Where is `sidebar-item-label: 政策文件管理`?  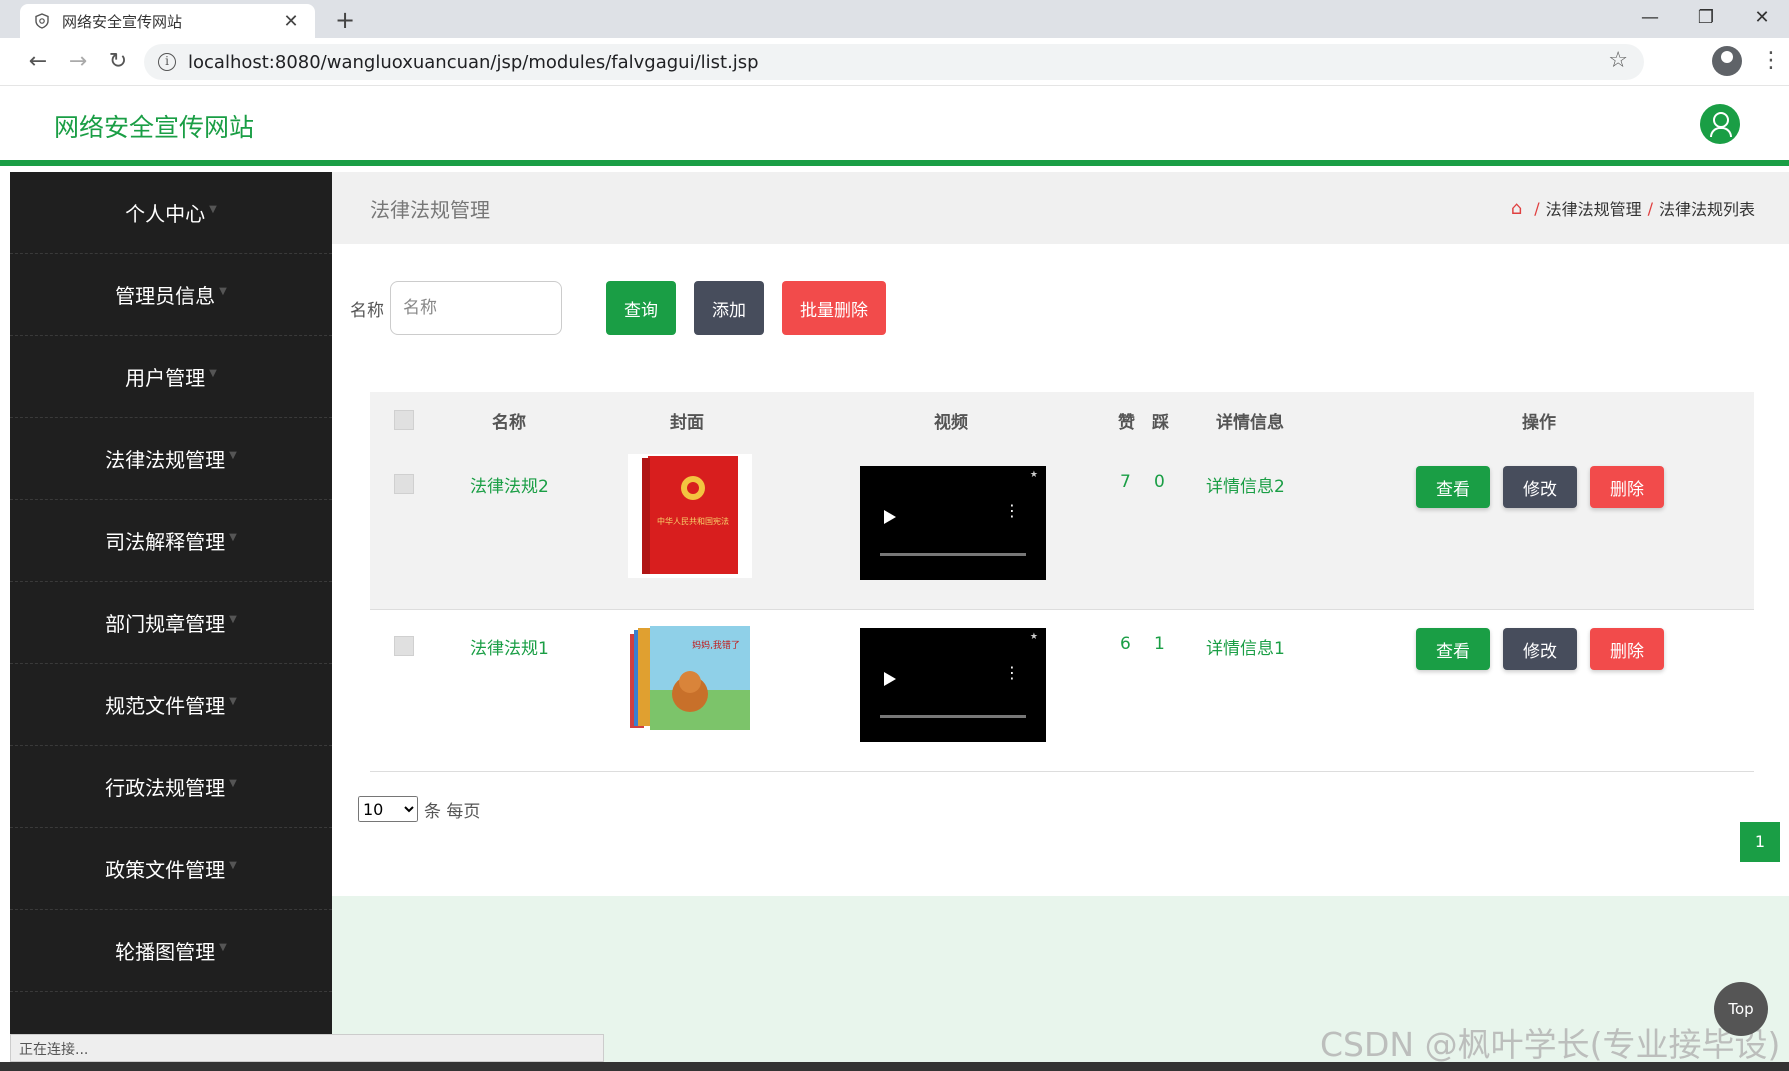
sidebar-item-label: 政策文件管理 is located at coordinates (165, 870).